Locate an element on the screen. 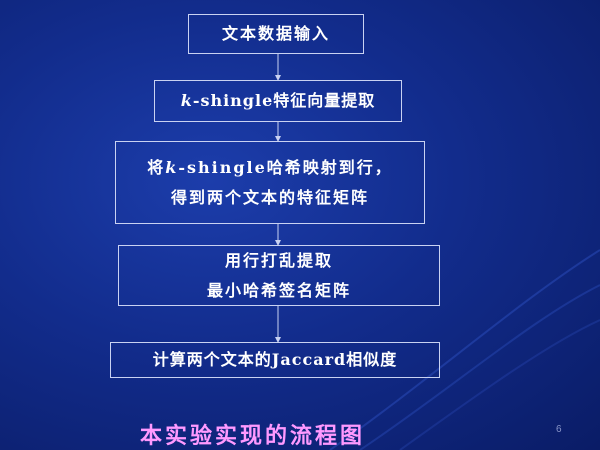 This screenshot has height=450, width=600. flow-step-5-text: 计算两个文本的Jaccard相似度 is located at coordinates (275, 359).